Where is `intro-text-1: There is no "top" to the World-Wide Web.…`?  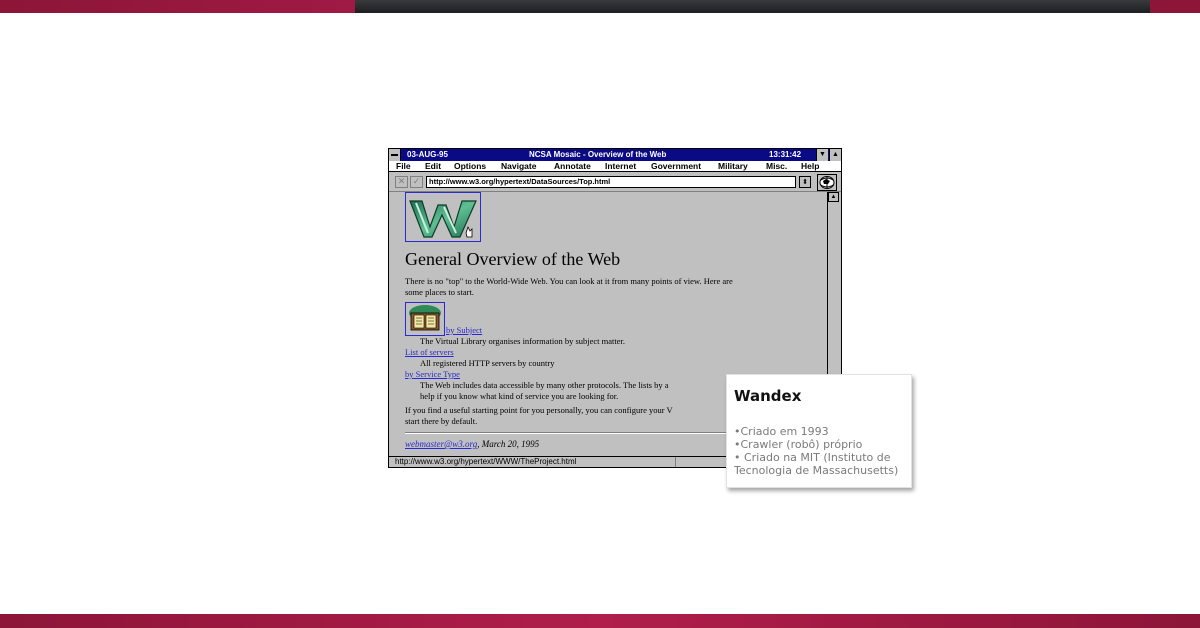 intro-text-1: There is no "top" to the World-Wide Web.… is located at coordinates (569, 281).